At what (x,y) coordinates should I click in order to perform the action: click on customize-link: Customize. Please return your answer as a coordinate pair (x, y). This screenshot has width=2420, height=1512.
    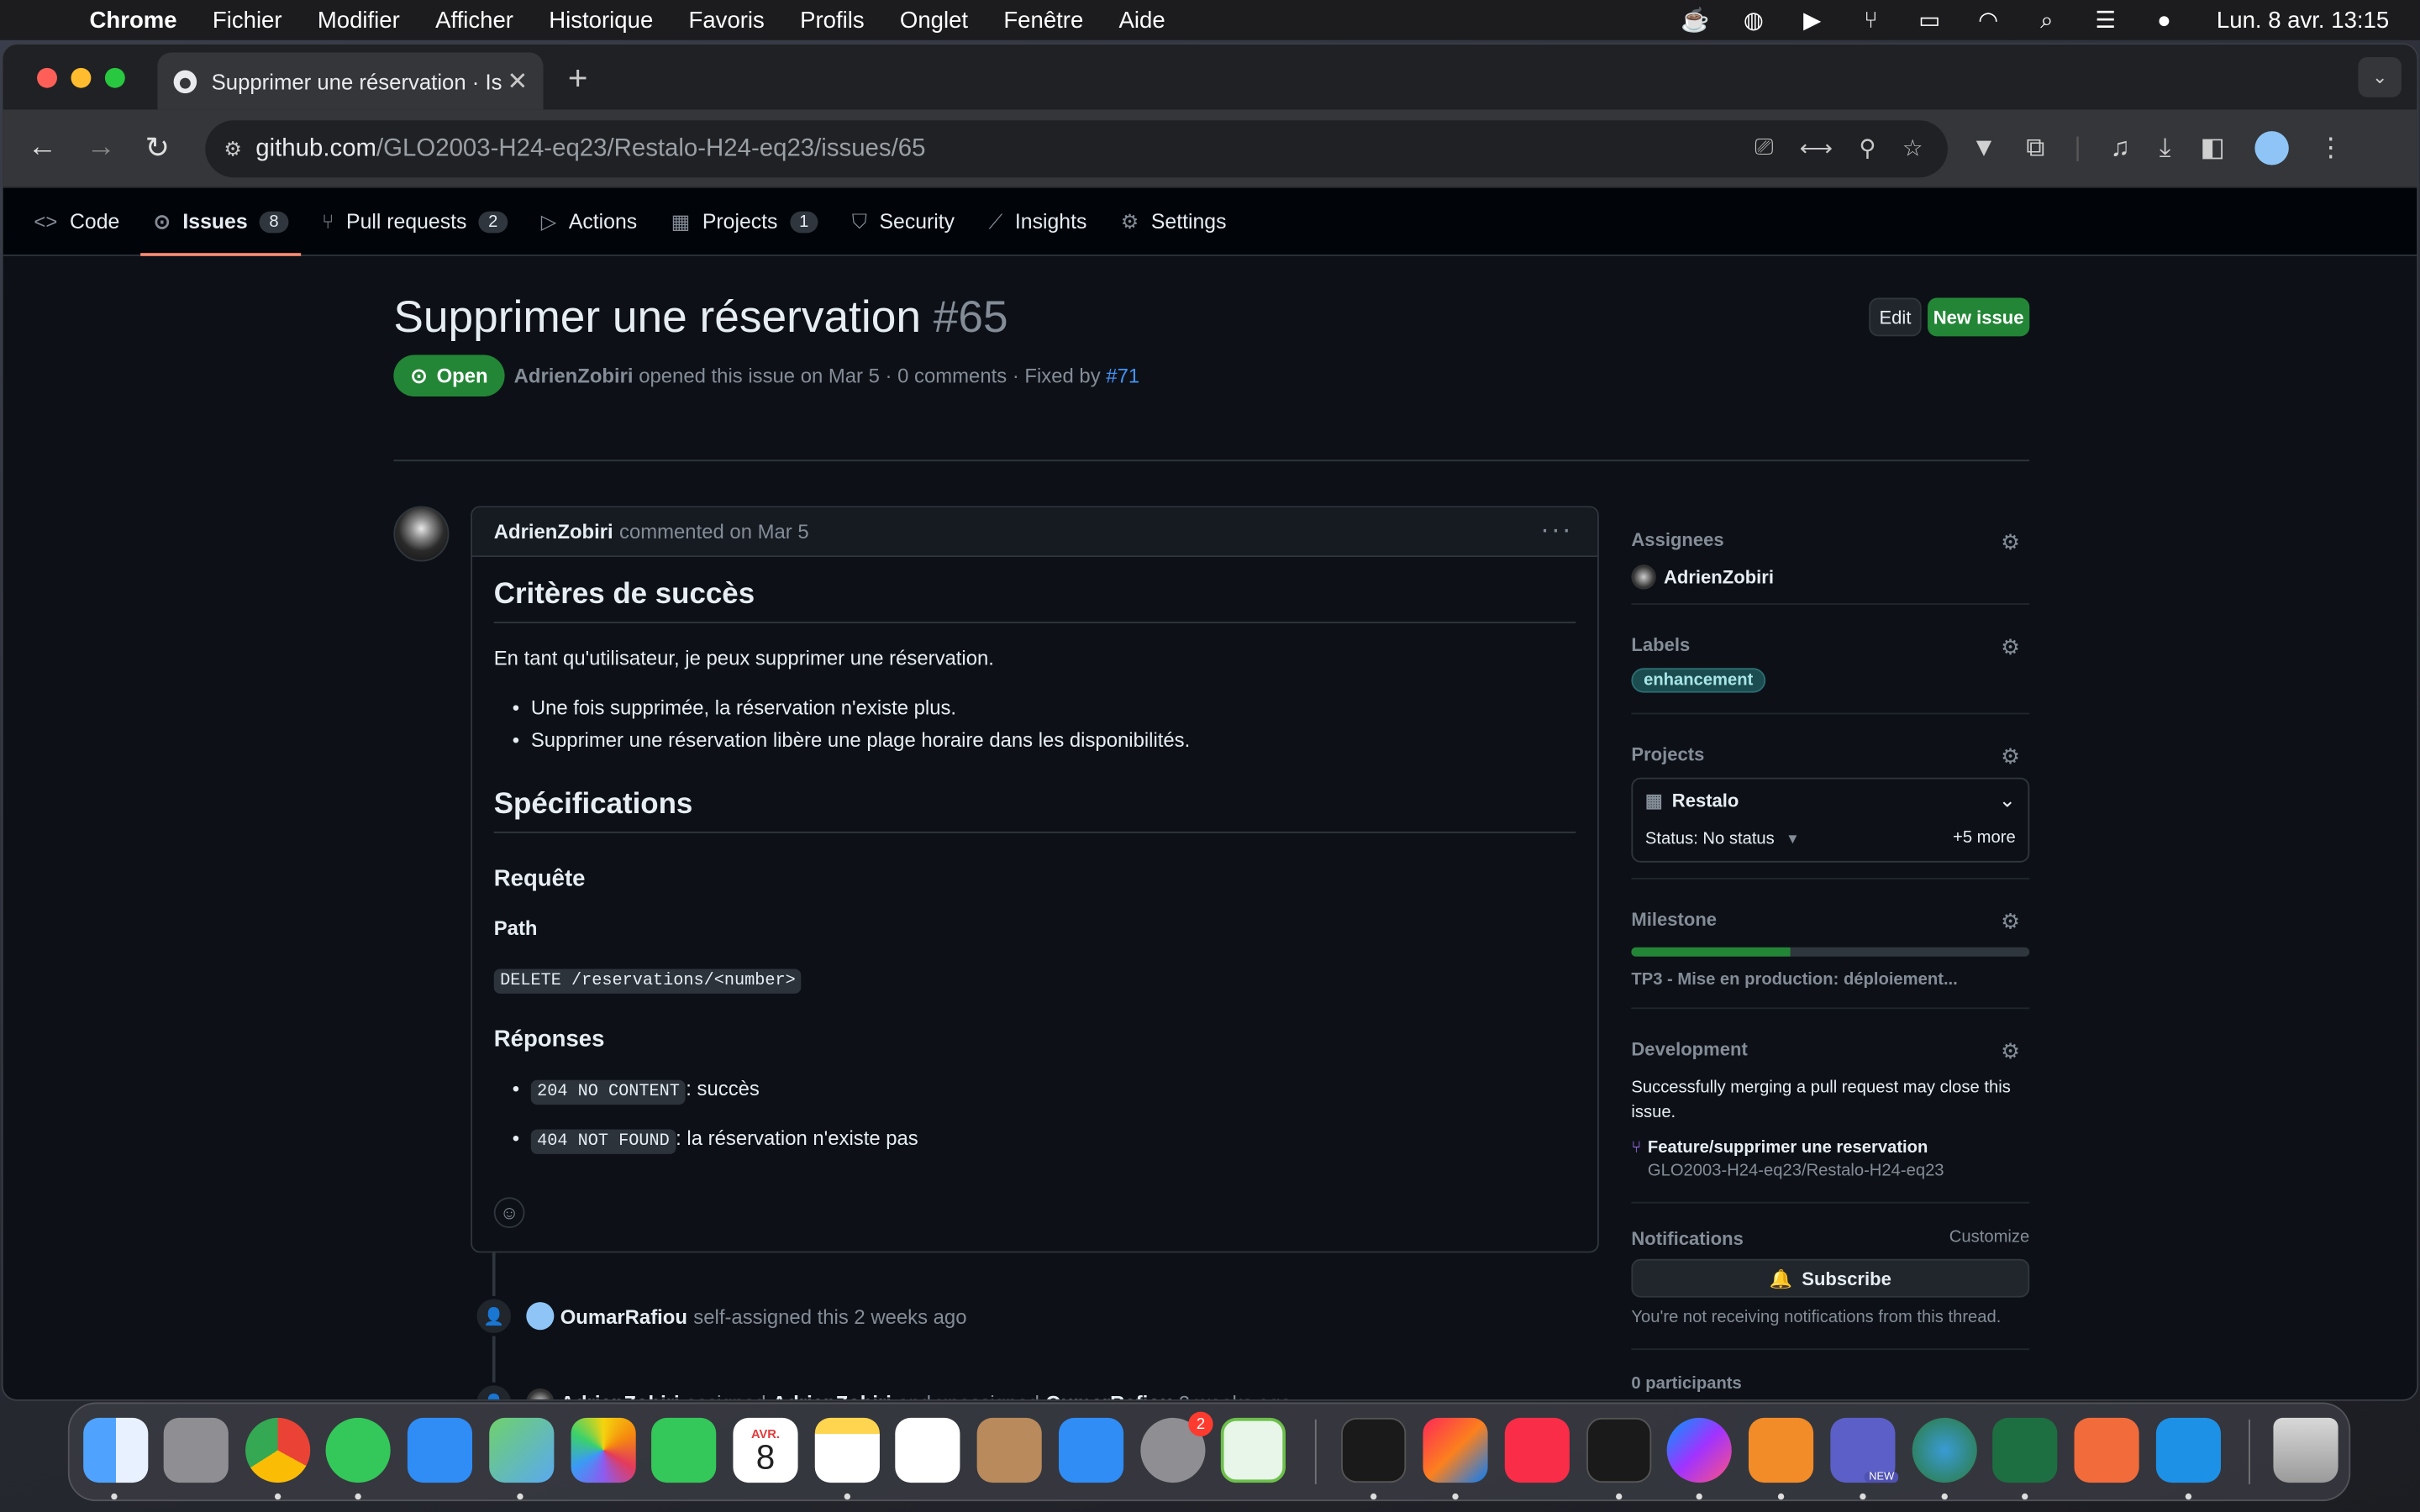
    Looking at the image, I should click on (1989, 1237).